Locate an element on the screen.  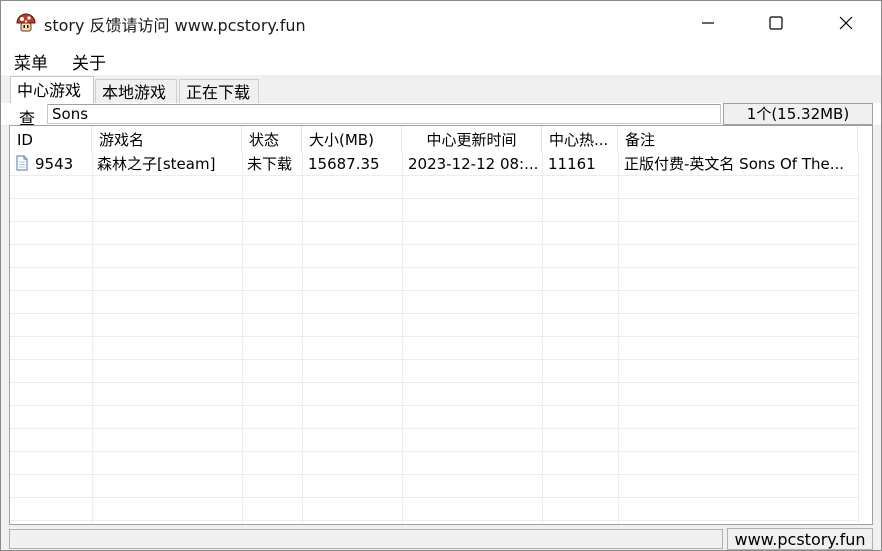
result-count: 1个(15.32MB) is located at coordinates (798, 114).